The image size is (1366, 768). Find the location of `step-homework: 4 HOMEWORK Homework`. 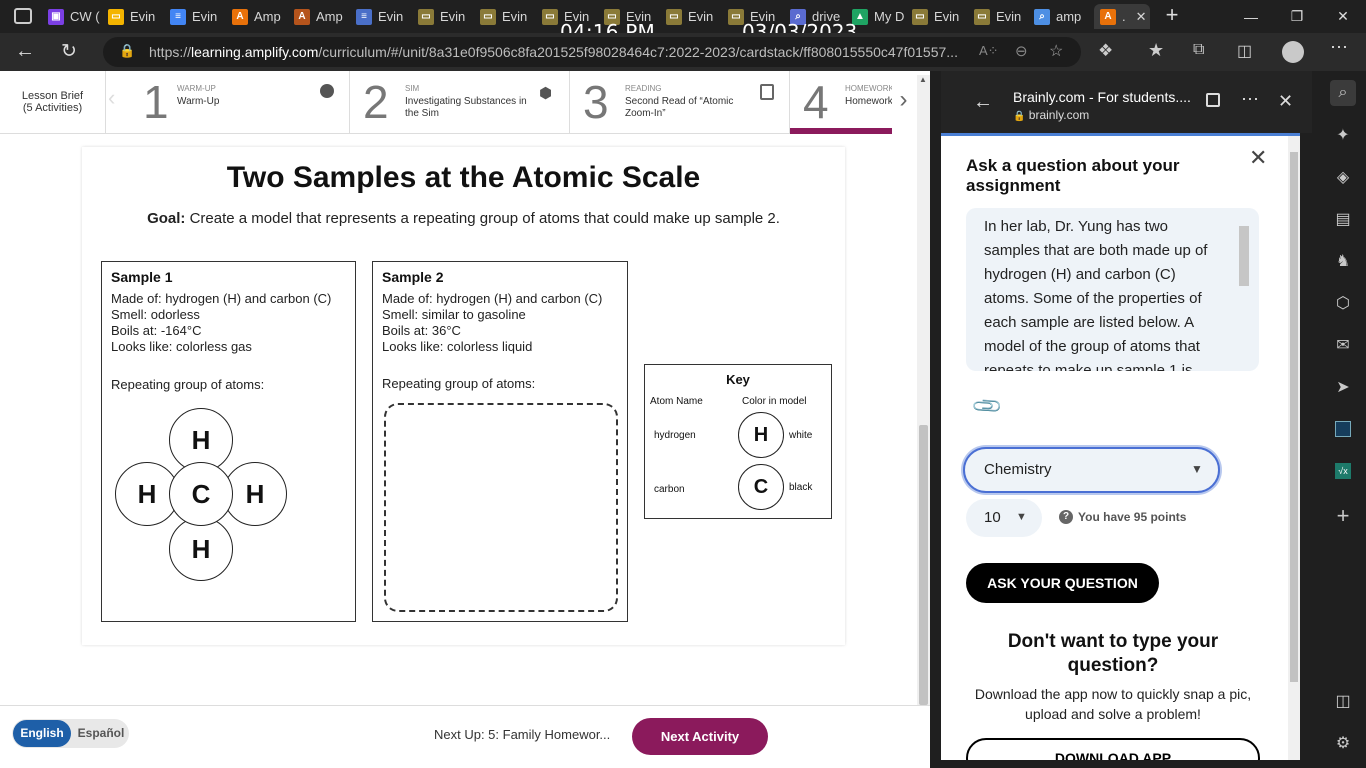

step-homework: 4 HOMEWORK Homework is located at coordinates (841, 102).